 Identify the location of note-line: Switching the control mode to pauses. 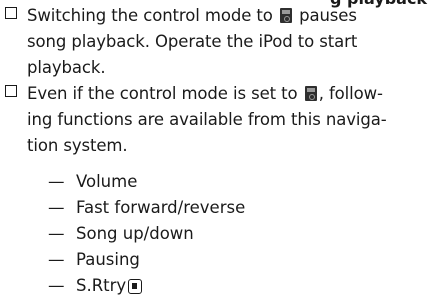
(229, 16).